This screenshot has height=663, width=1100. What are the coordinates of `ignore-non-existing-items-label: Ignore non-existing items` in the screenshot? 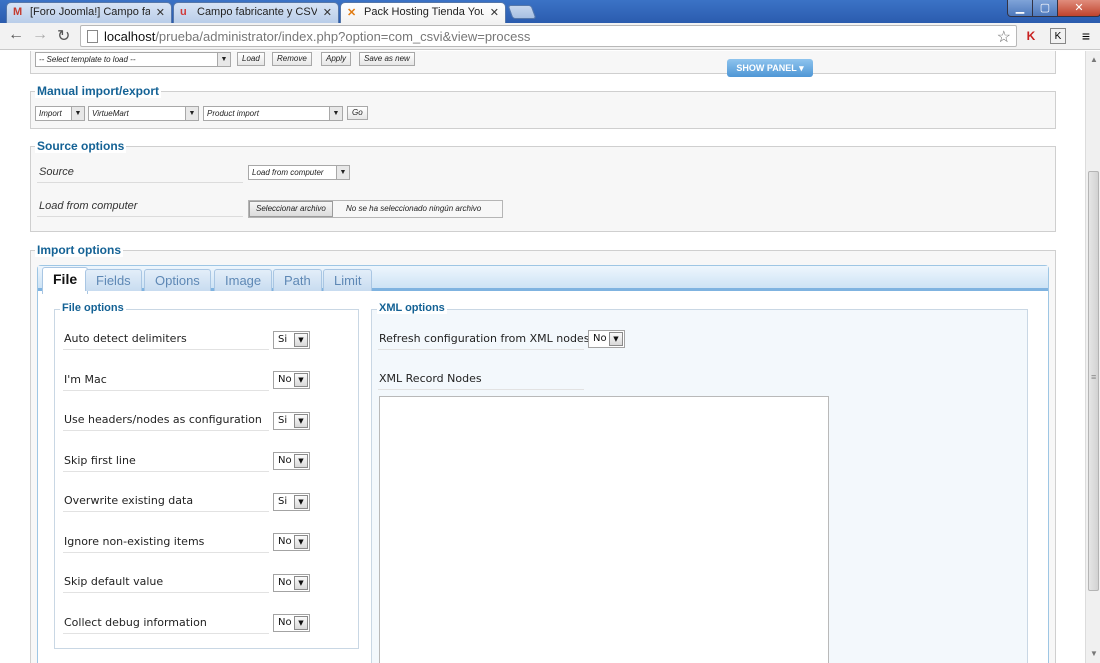 It's located at (134, 541).